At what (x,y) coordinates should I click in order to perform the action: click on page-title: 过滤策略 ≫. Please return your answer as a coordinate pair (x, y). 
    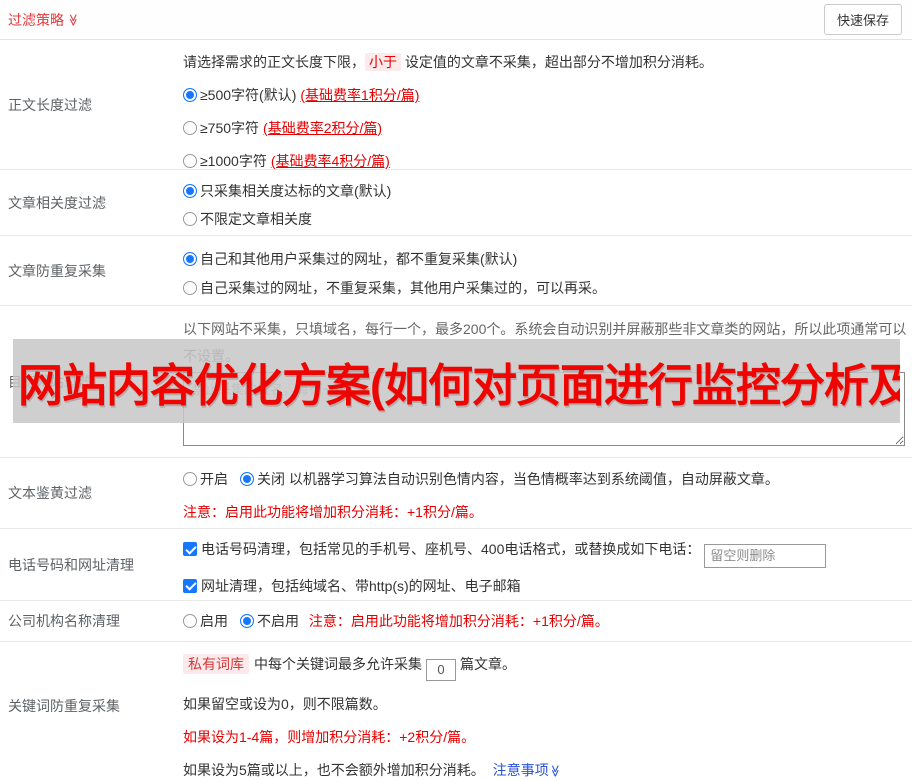
    Looking at the image, I should click on (44, 20).